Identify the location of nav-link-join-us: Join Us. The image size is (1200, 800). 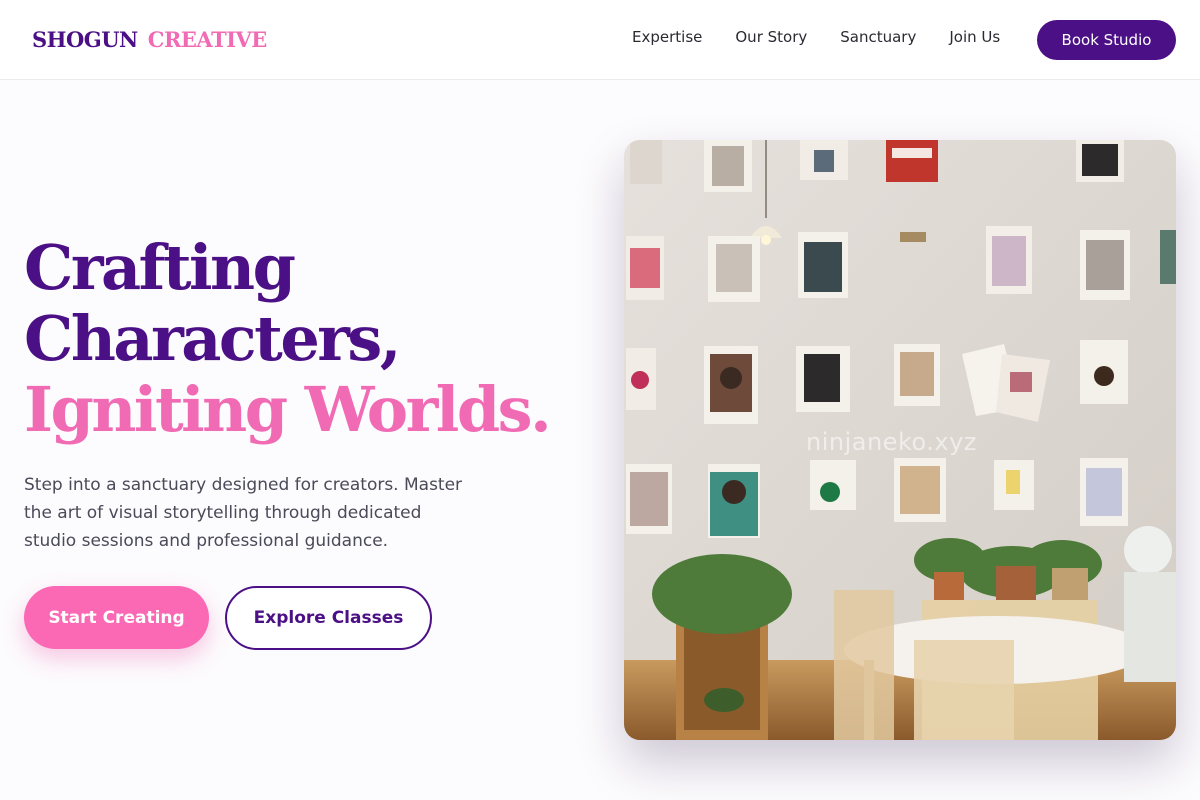
(974, 37).